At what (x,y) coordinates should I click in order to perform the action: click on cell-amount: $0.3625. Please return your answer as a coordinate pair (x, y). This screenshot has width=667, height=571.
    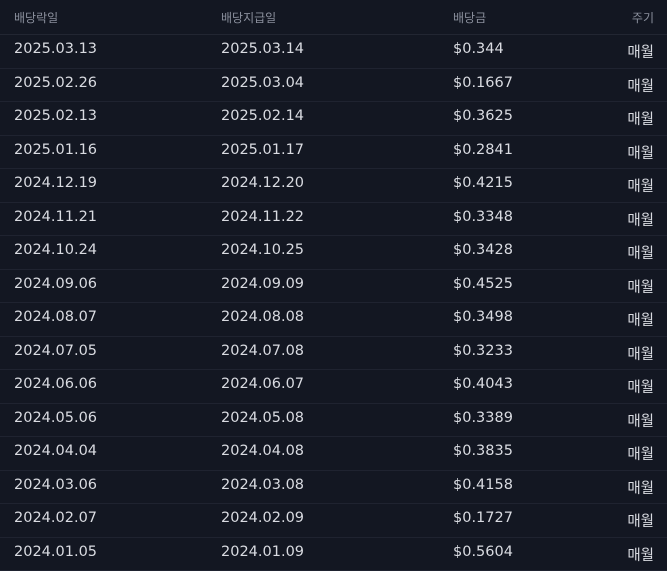
    Looking at the image, I should click on (483, 116).